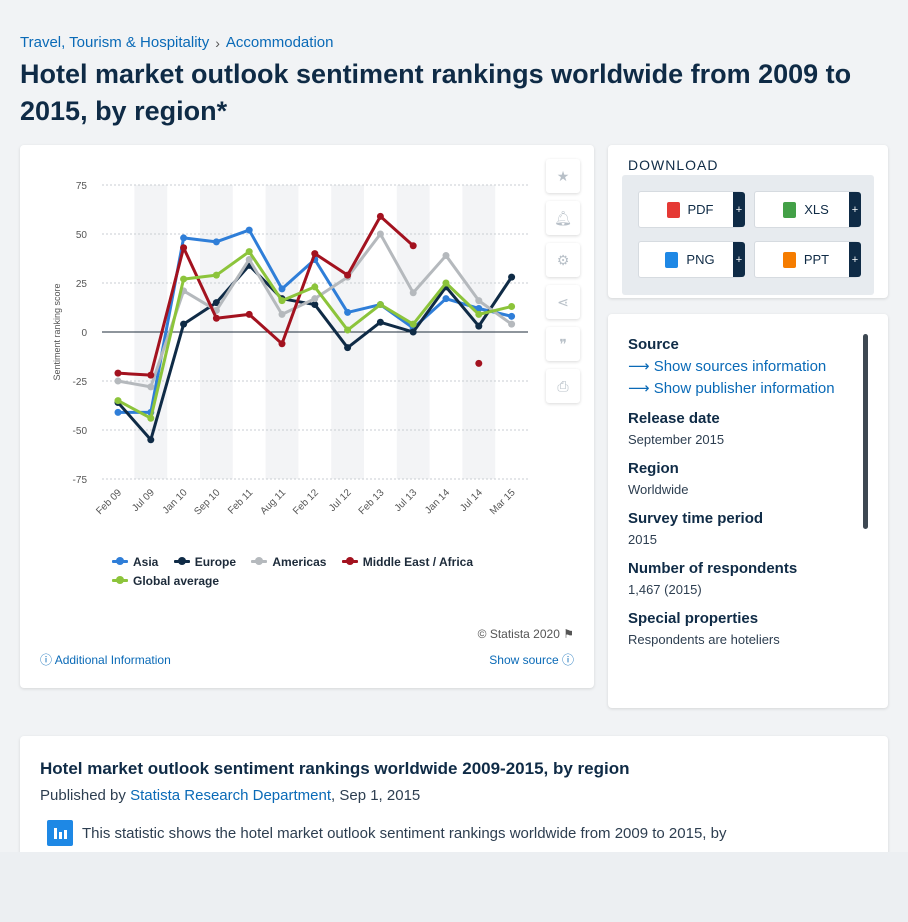  Describe the element at coordinates (568, 634) in the screenshot. I see `flag-icon: ⚑` at that location.